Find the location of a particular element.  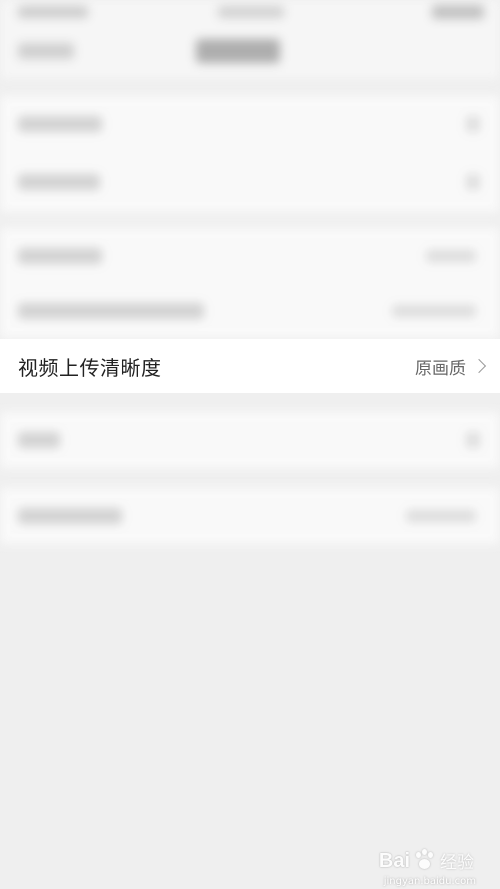

baidu-jingyan-watermark: Bai 经验 is located at coordinates (426, 860).